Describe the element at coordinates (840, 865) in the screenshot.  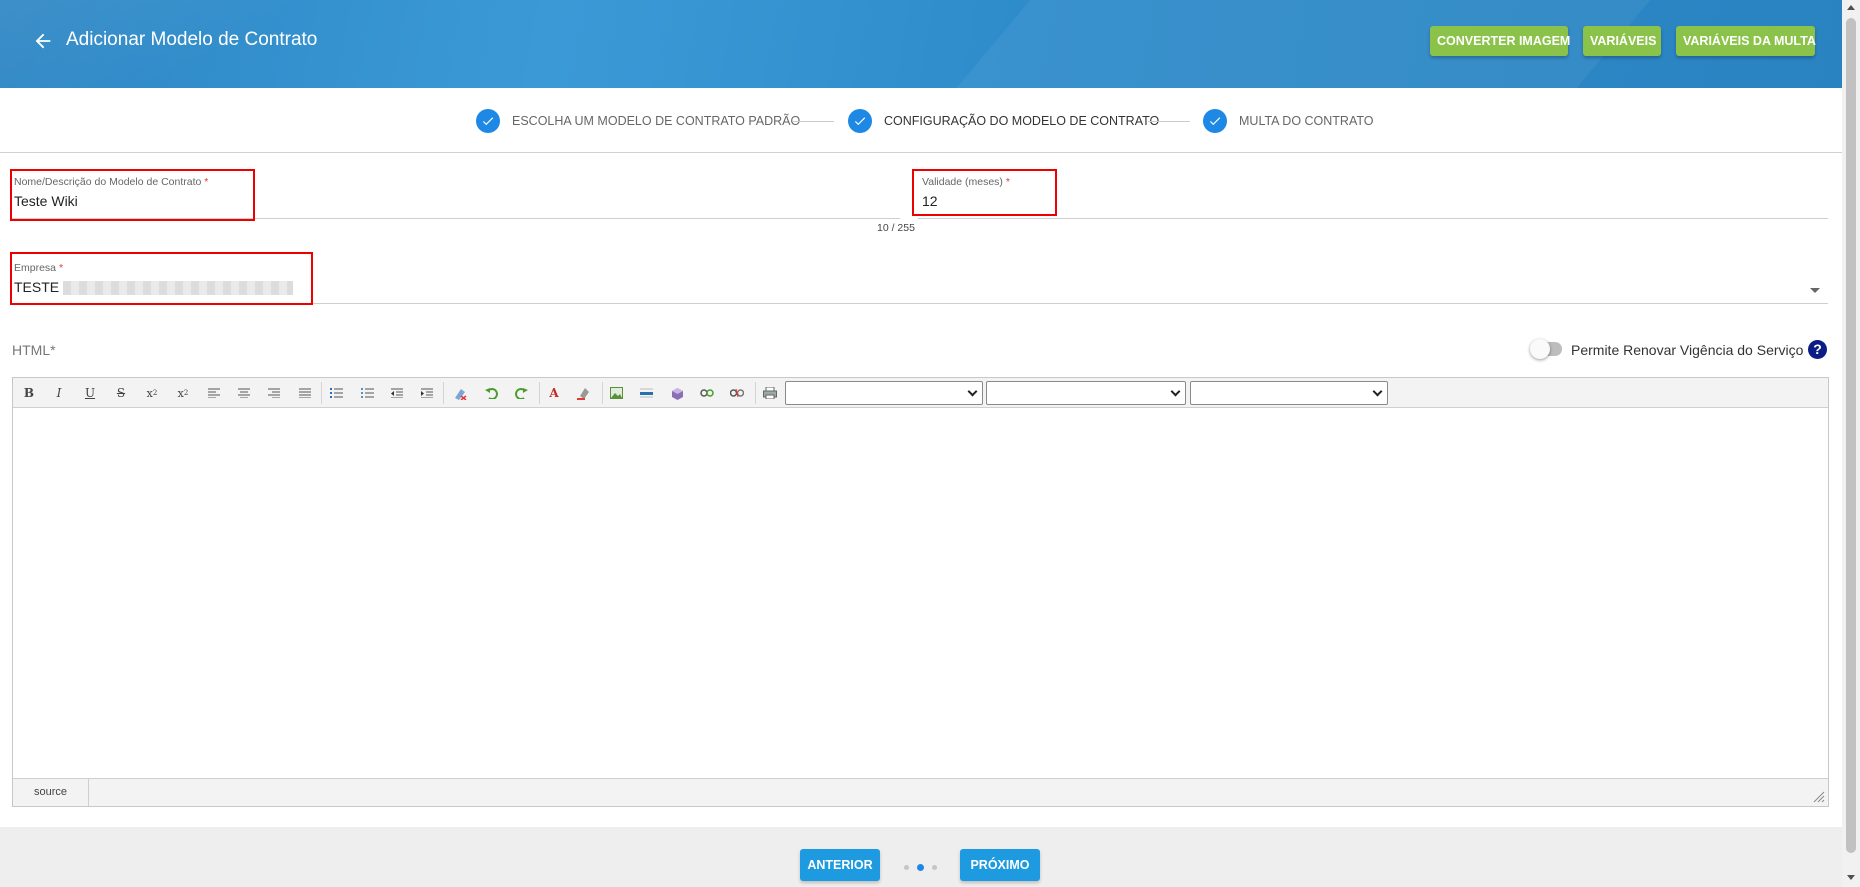
I see `previous-button: ANTERIOR` at that location.